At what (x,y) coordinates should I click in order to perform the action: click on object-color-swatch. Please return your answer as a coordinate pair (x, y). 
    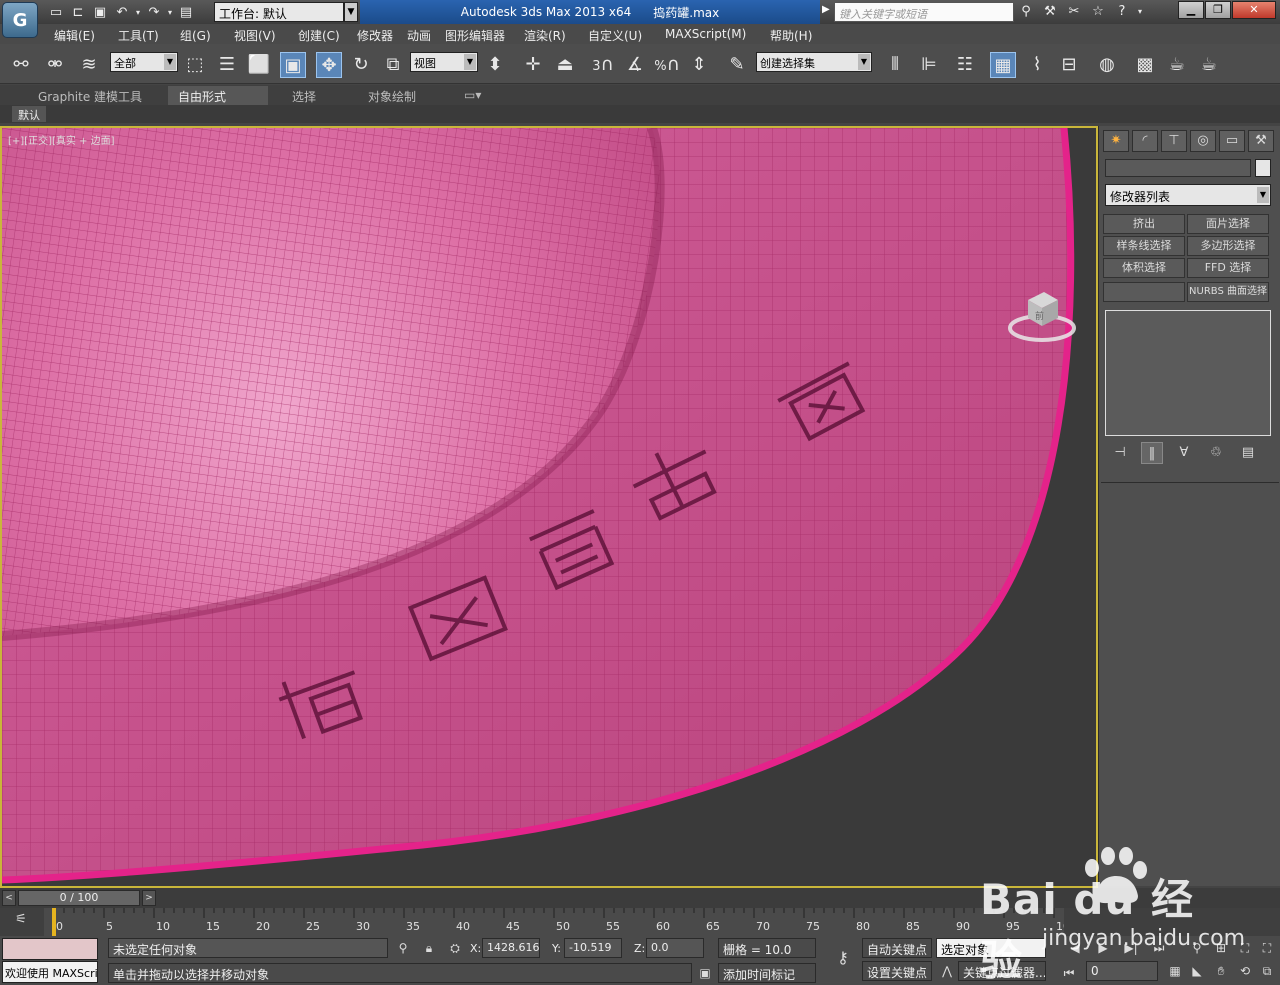
    Looking at the image, I should click on (1263, 168).